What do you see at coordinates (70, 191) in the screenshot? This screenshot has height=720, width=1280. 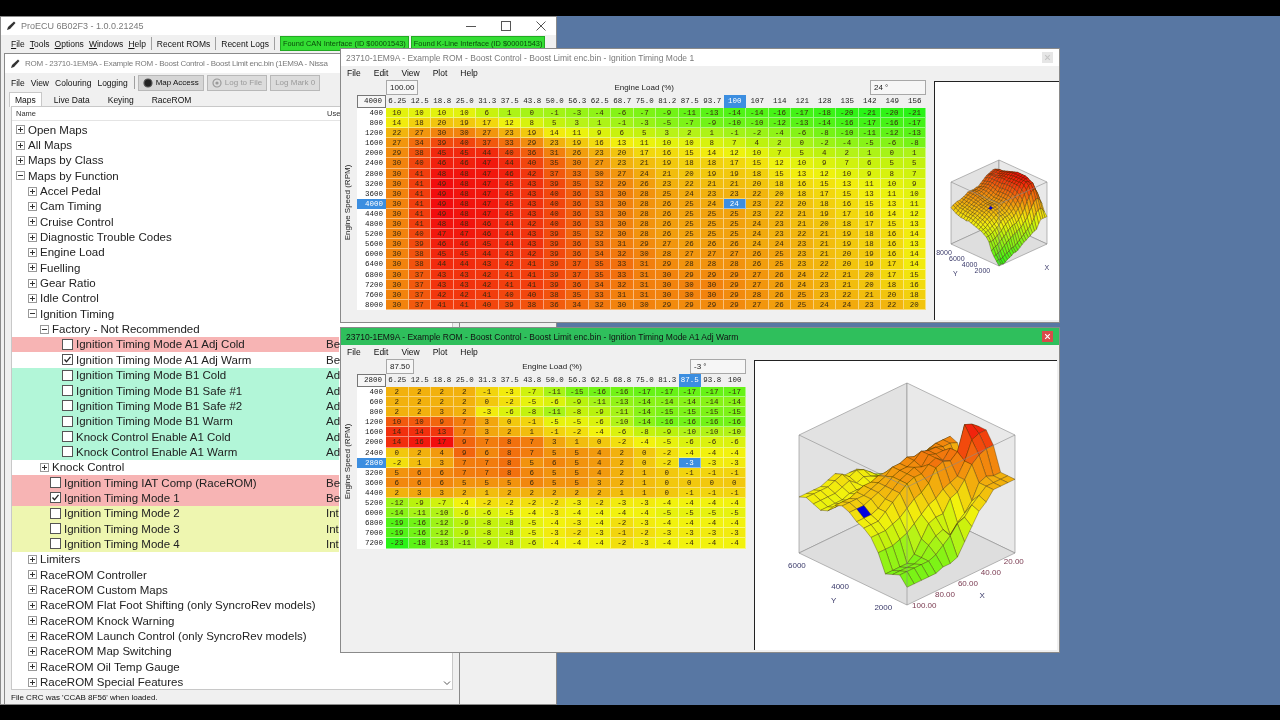 I see `tree-item: Accel Pedal` at bounding box center [70, 191].